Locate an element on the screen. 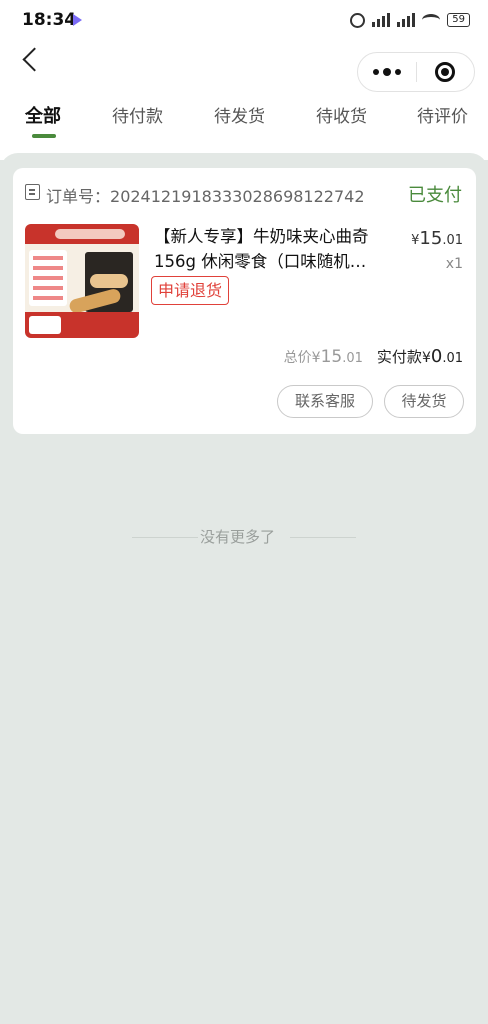 The width and height of the screenshot is (488, 1024). no-more-divider: 没有更多了 is located at coordinates (244, 538).